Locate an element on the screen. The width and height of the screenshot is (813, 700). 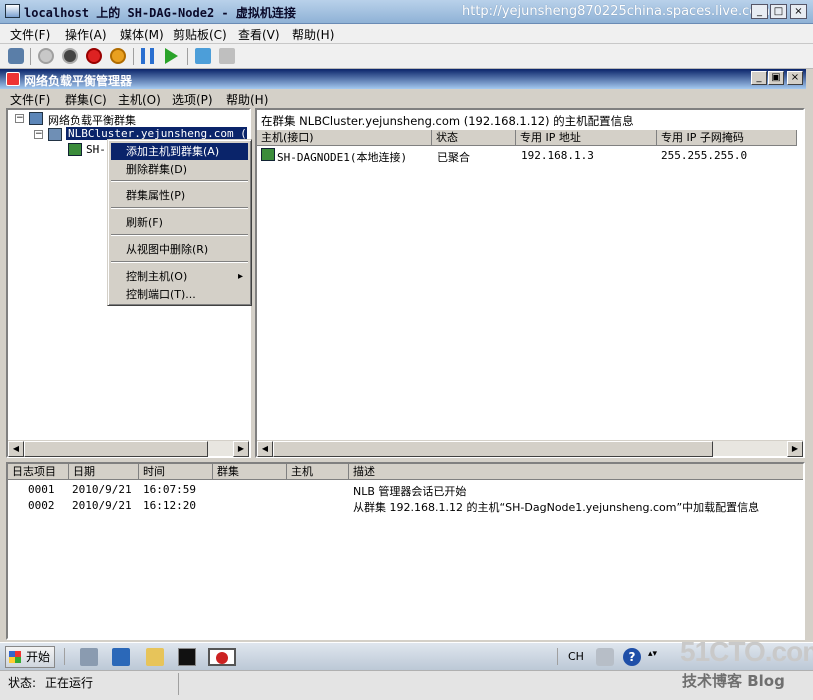
nlb-logo-icon is located at coordinates (222, 658).